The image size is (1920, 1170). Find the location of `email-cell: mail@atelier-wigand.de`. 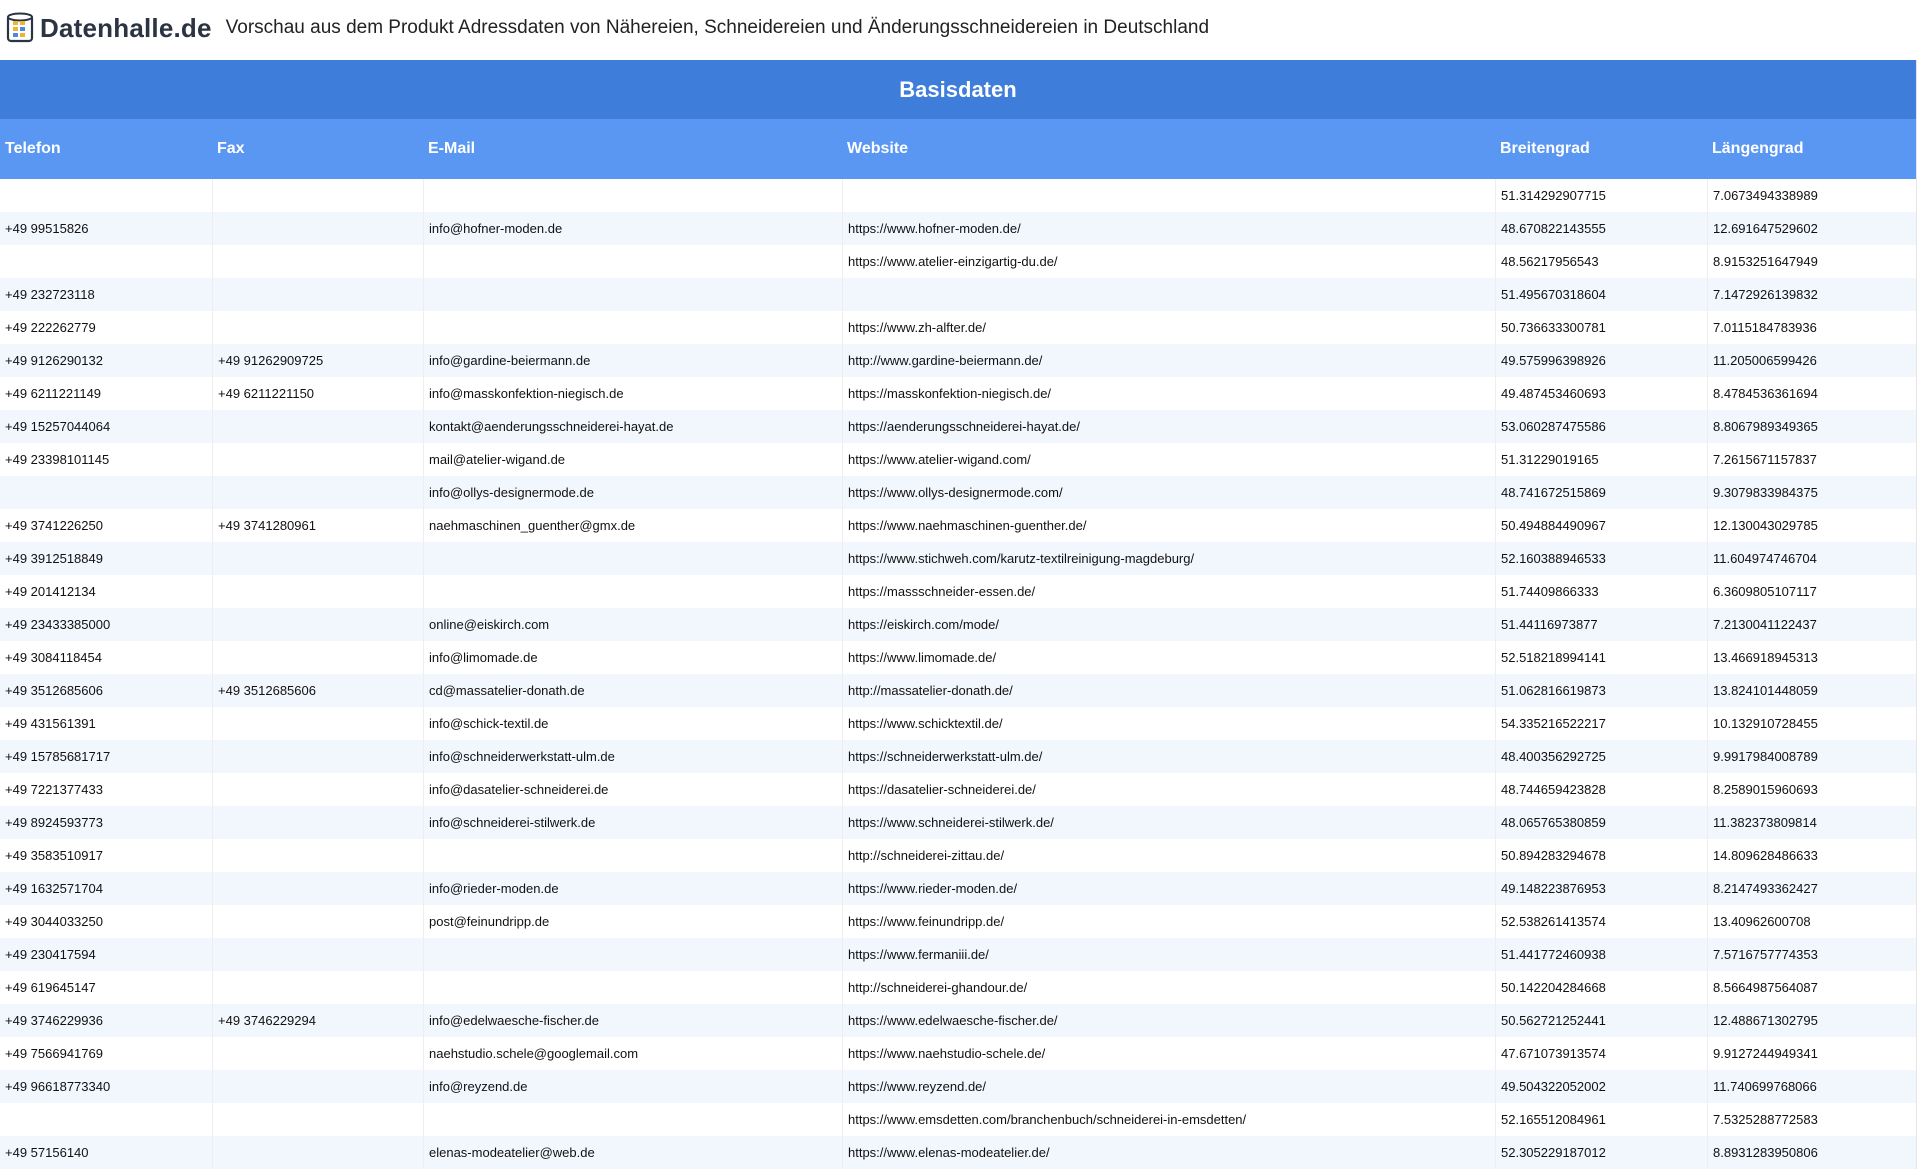

email-cell: mail@atelier-wigand.de is located at coordinates (632, 459).